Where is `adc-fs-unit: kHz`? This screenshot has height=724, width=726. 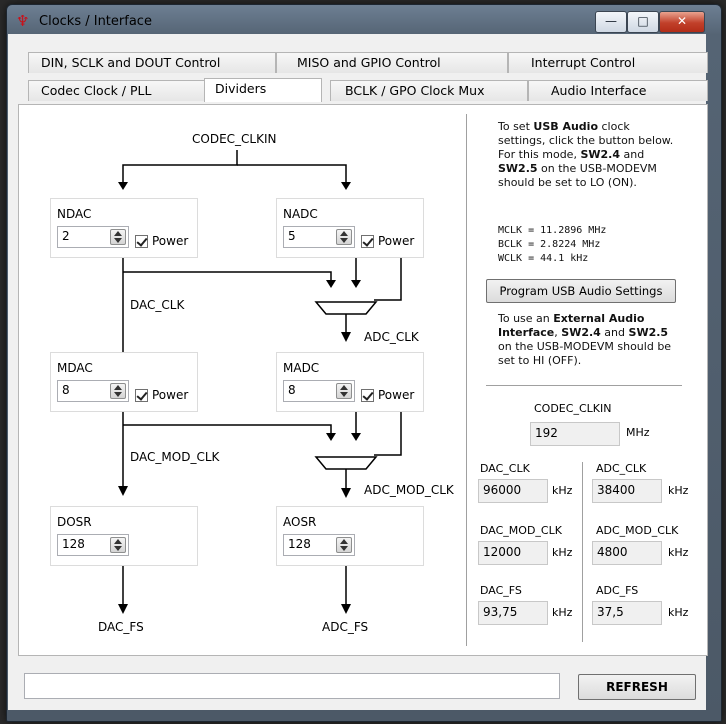 adc-fs-unit: kHz is located at coordinates (678, 612).